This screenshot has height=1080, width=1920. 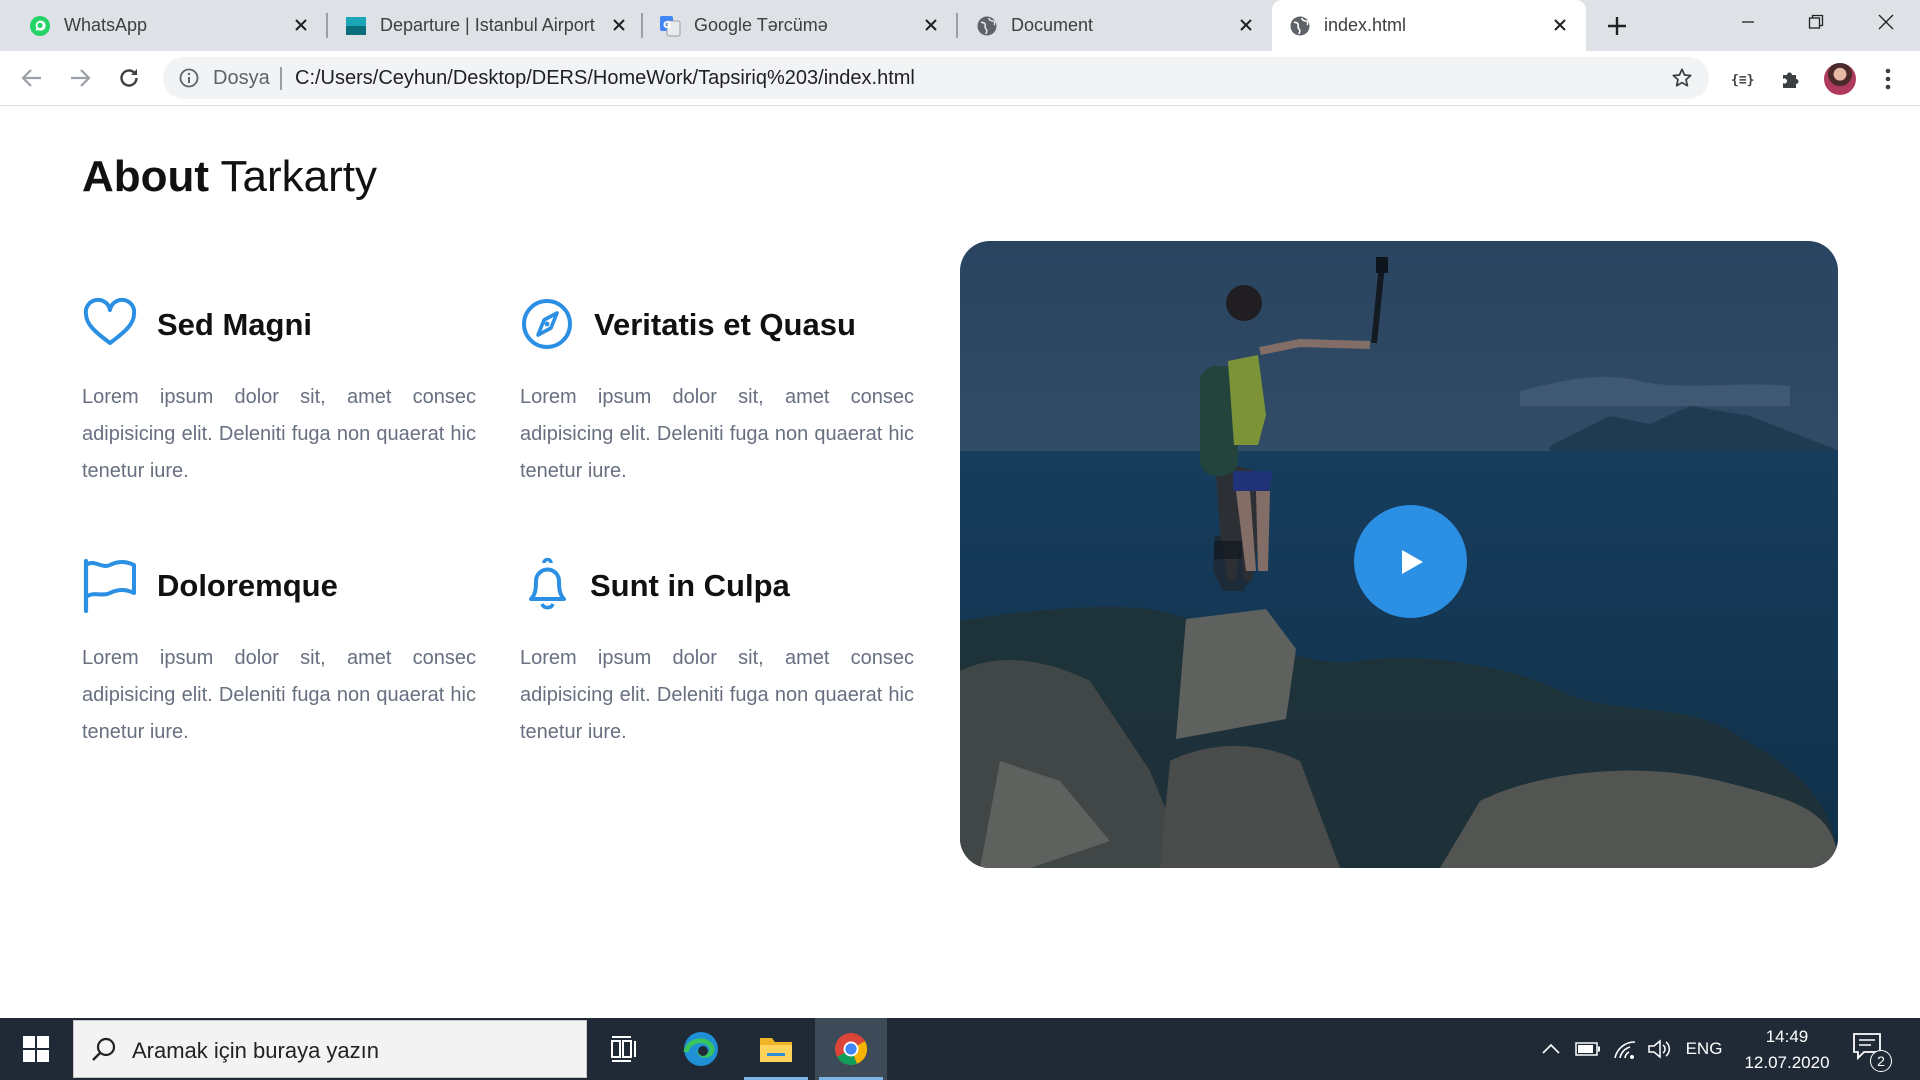 What do you see at coordinates (1787, 1050) in the screenshot?
I see `system-clock: 14:49 12.07.2020` at bounding box center [1787, 1050].